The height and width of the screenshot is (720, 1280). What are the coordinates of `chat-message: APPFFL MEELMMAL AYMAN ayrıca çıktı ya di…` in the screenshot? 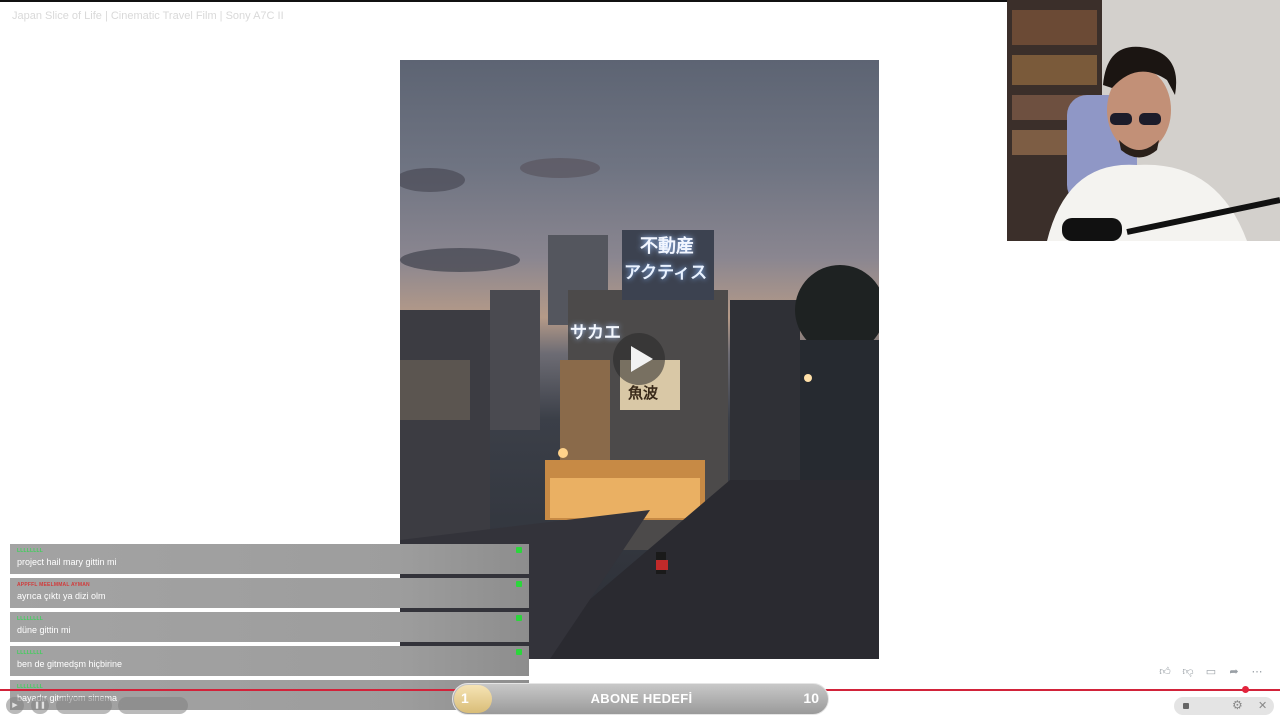 It's located at (269, 593).